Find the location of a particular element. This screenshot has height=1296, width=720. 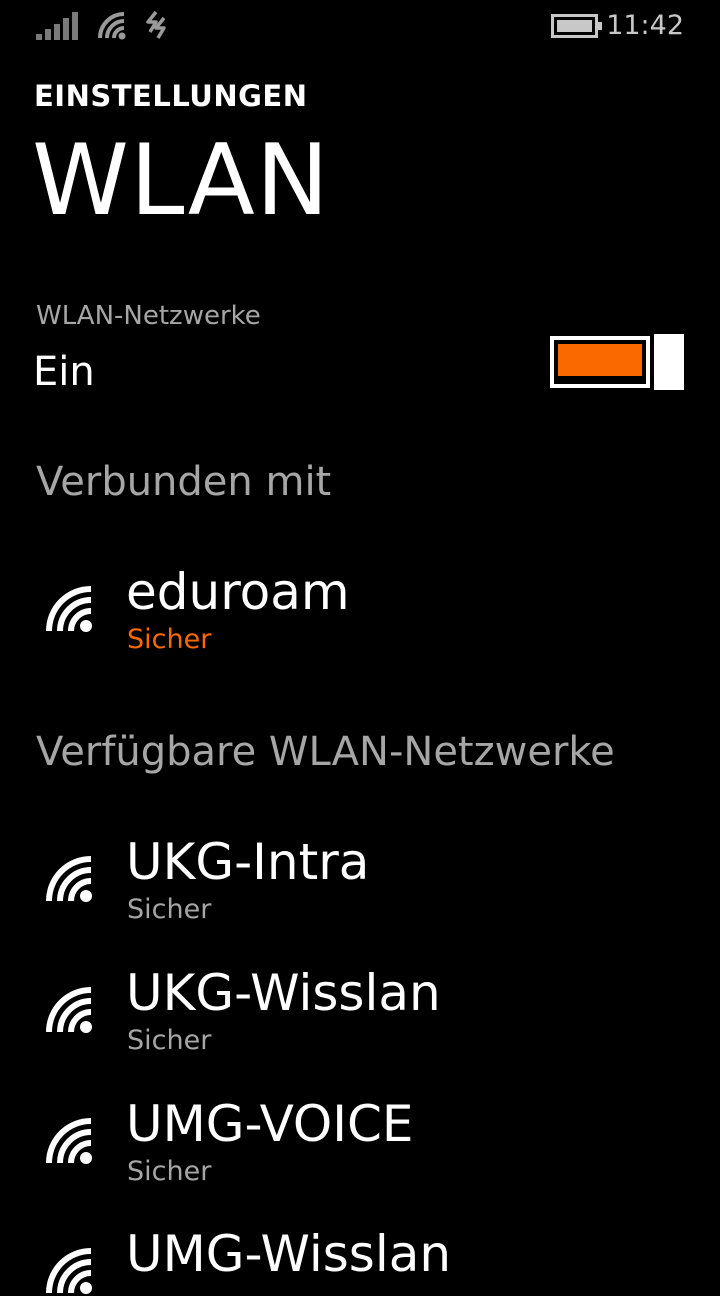

network-item: UMG-Wisslan is located at coordinates (360, 1258).